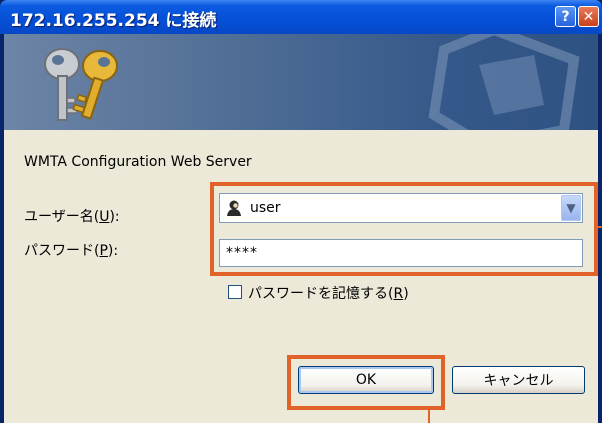 This screenshot has width=602, height=423. What do you see at coordinates (301, 17) in the screenshot?
I see `title-bar: 172.16.255.254 に接続 ? ✕` at bounding box center [301, 17].